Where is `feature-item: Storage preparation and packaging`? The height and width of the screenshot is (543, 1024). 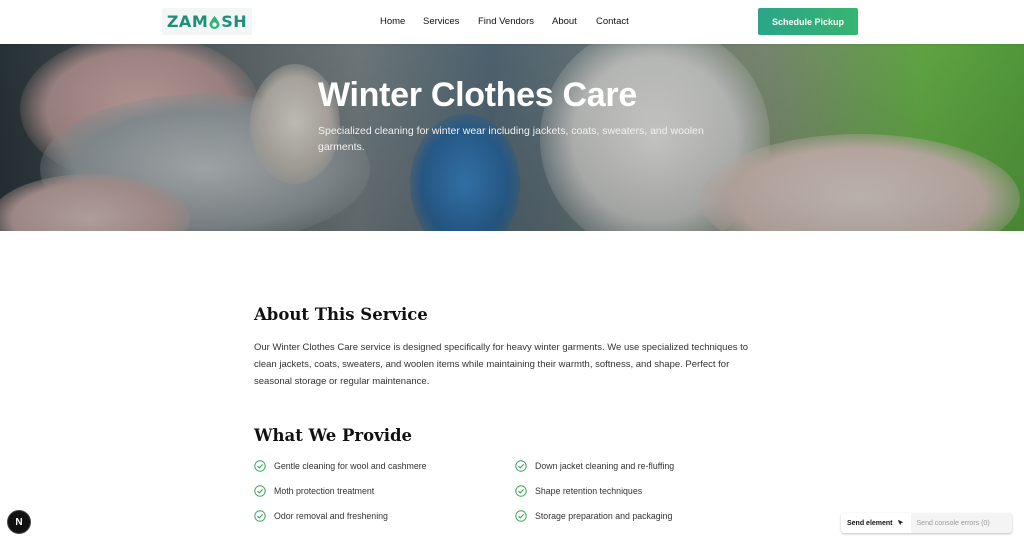
feature-item: Storage preparation and packaging is located at coordinates (593, 516).